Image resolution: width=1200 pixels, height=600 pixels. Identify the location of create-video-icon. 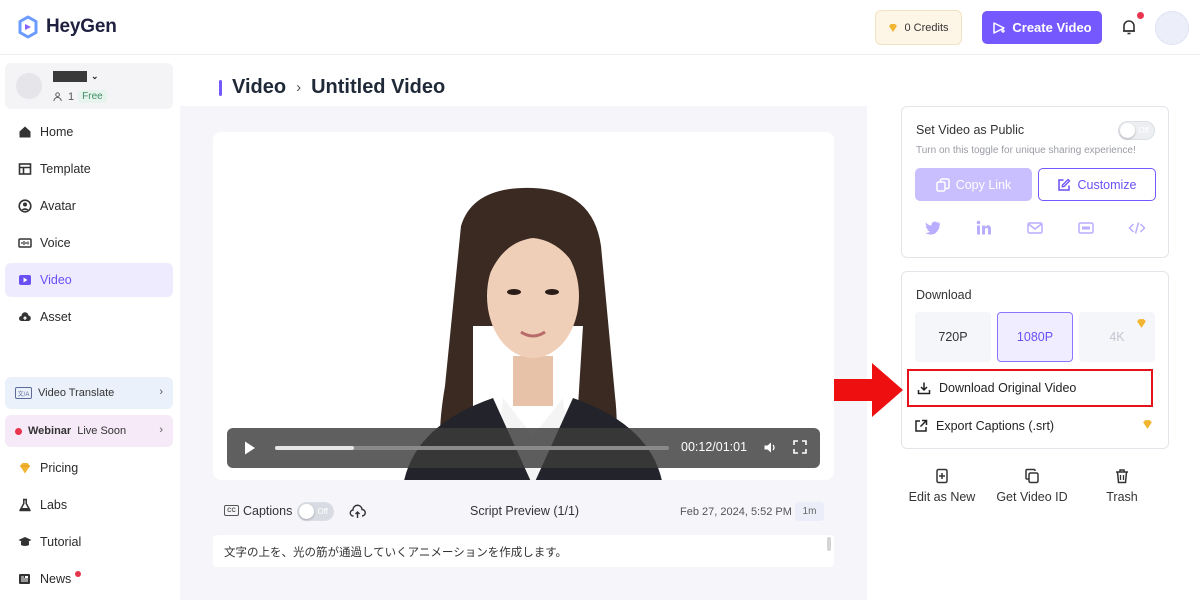
(999, 27).